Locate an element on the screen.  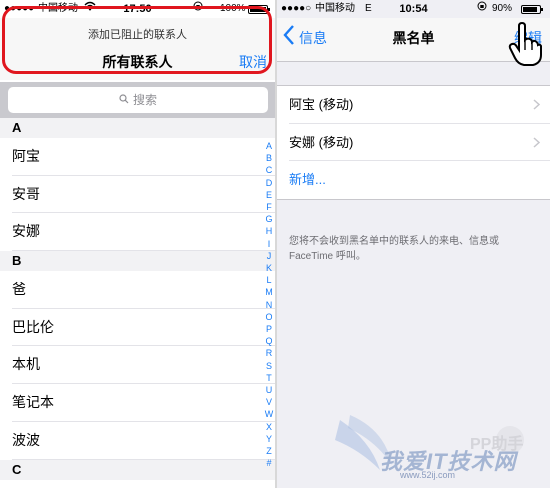
index-letter: O is located at coordinates (268, 317).